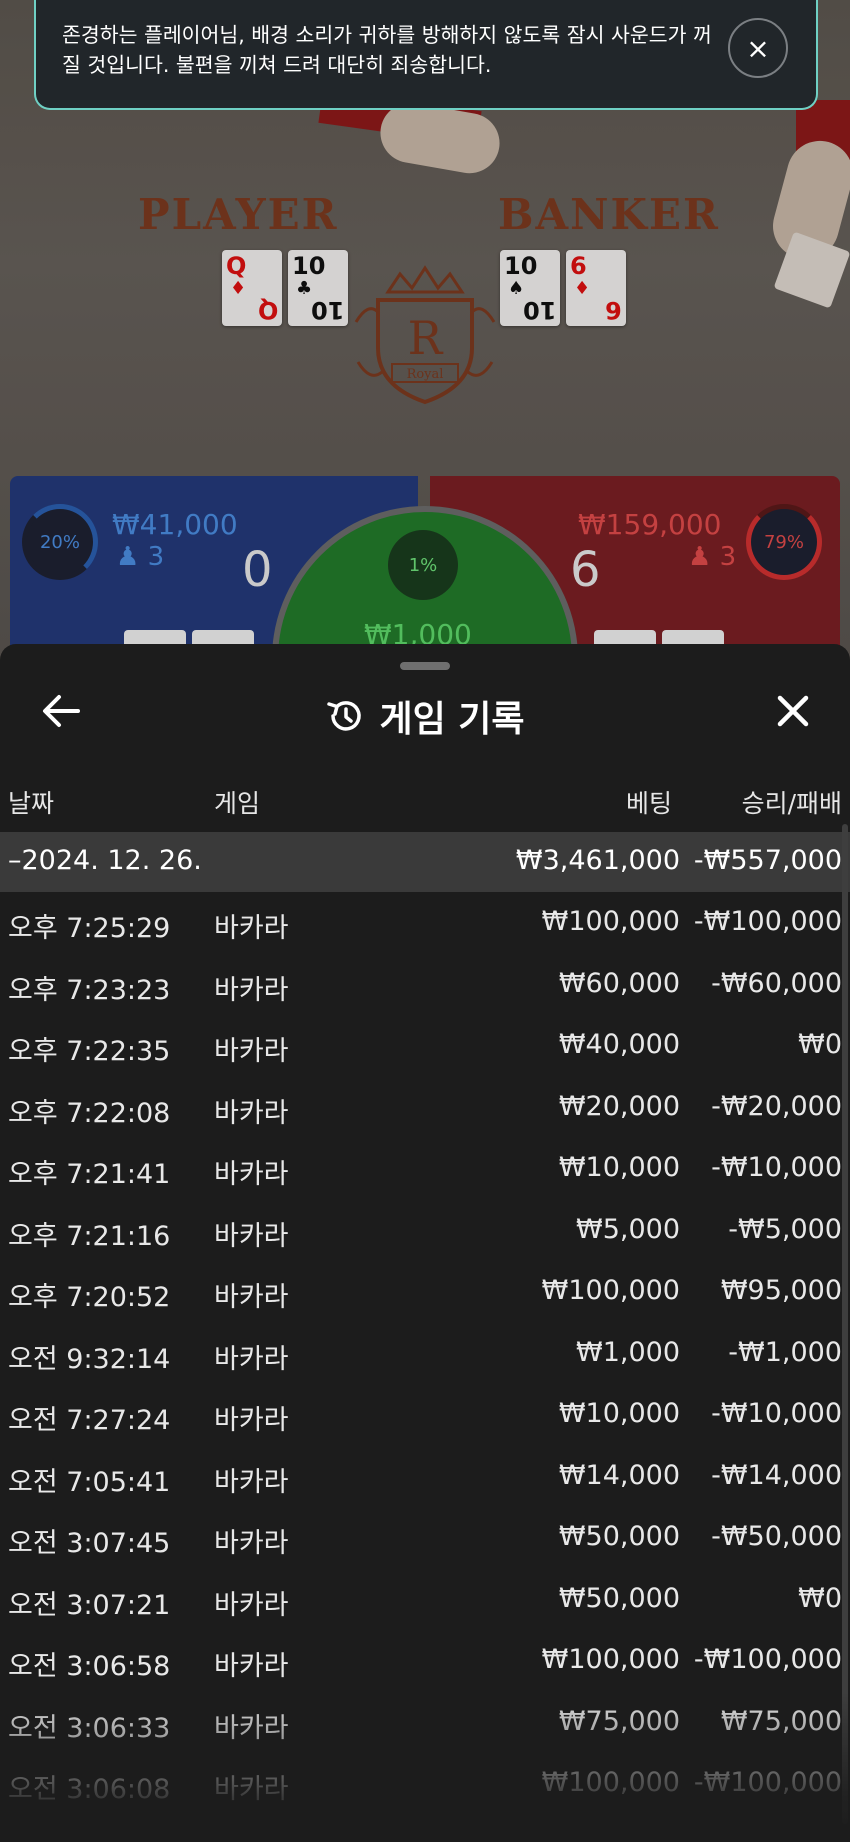  What do you see at coordinates (619, 1044) in the screenshot?
I see `row-bet: ₩40,000` at bounding box center [619, 1044].